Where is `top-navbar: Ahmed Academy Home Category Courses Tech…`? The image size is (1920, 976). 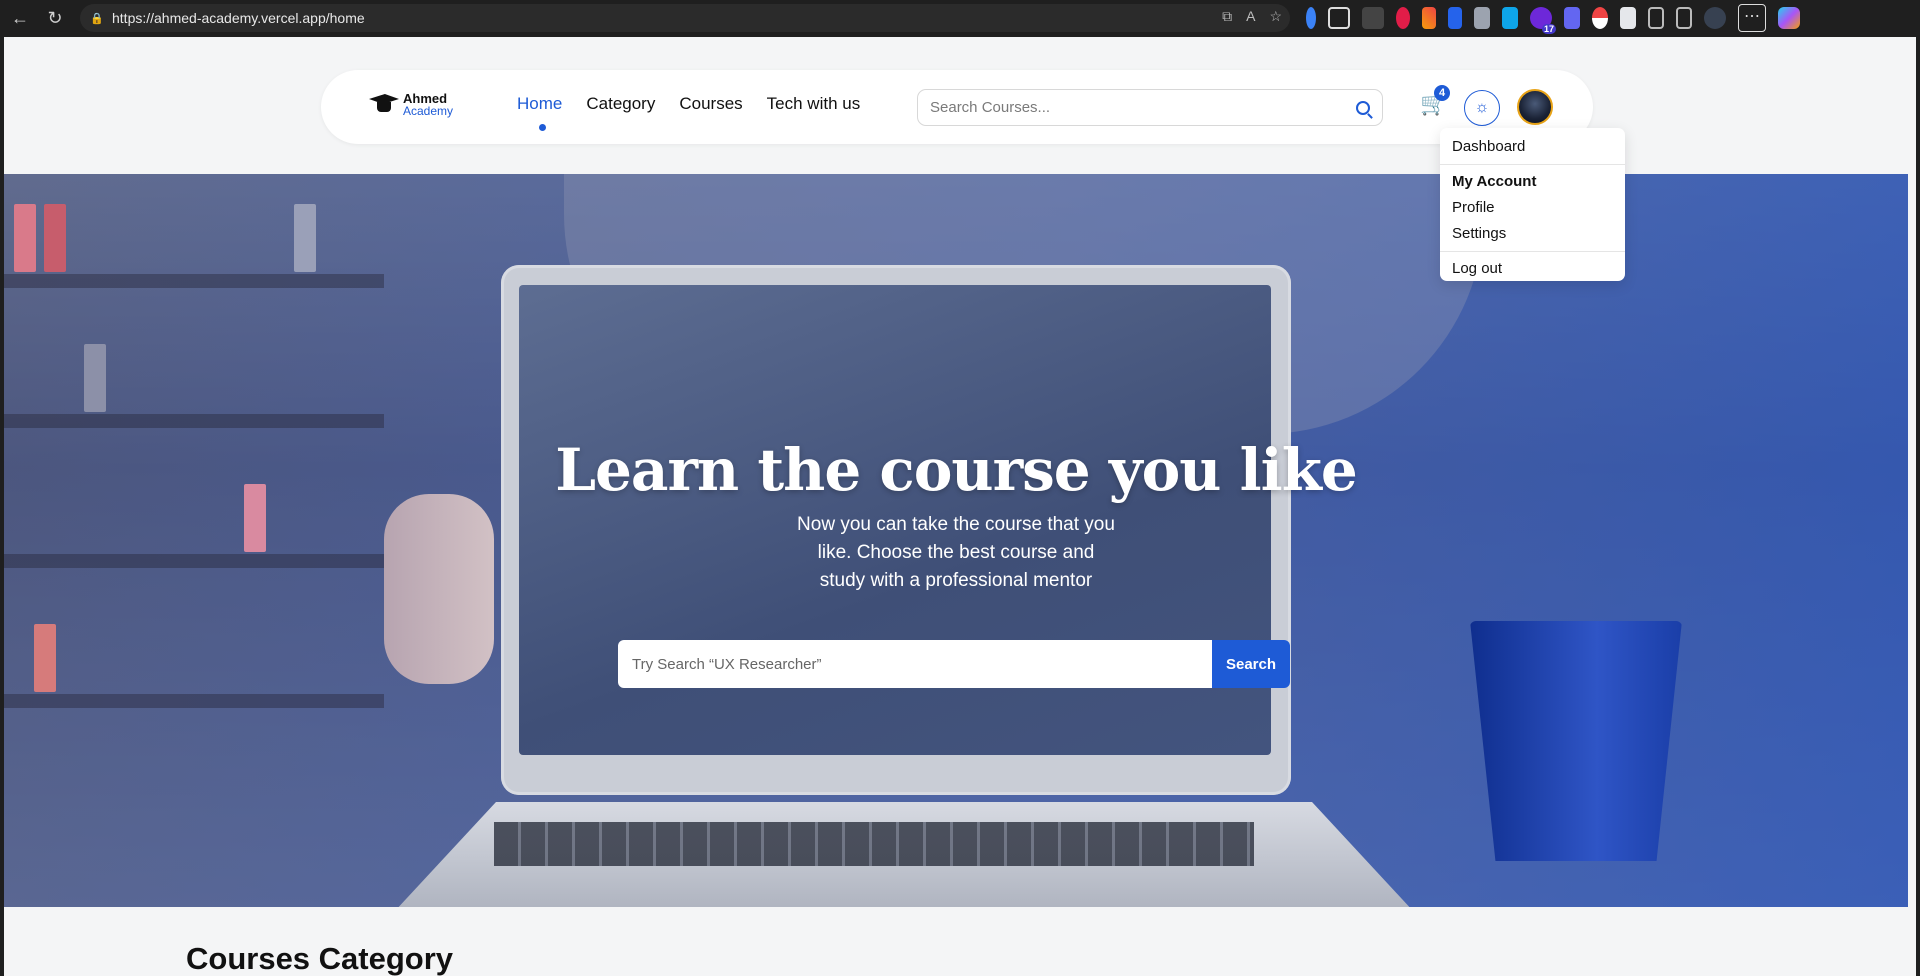 top-navbar: Ahmed Academy Home Category Courses Tech… is located at coordinates (957, 107).